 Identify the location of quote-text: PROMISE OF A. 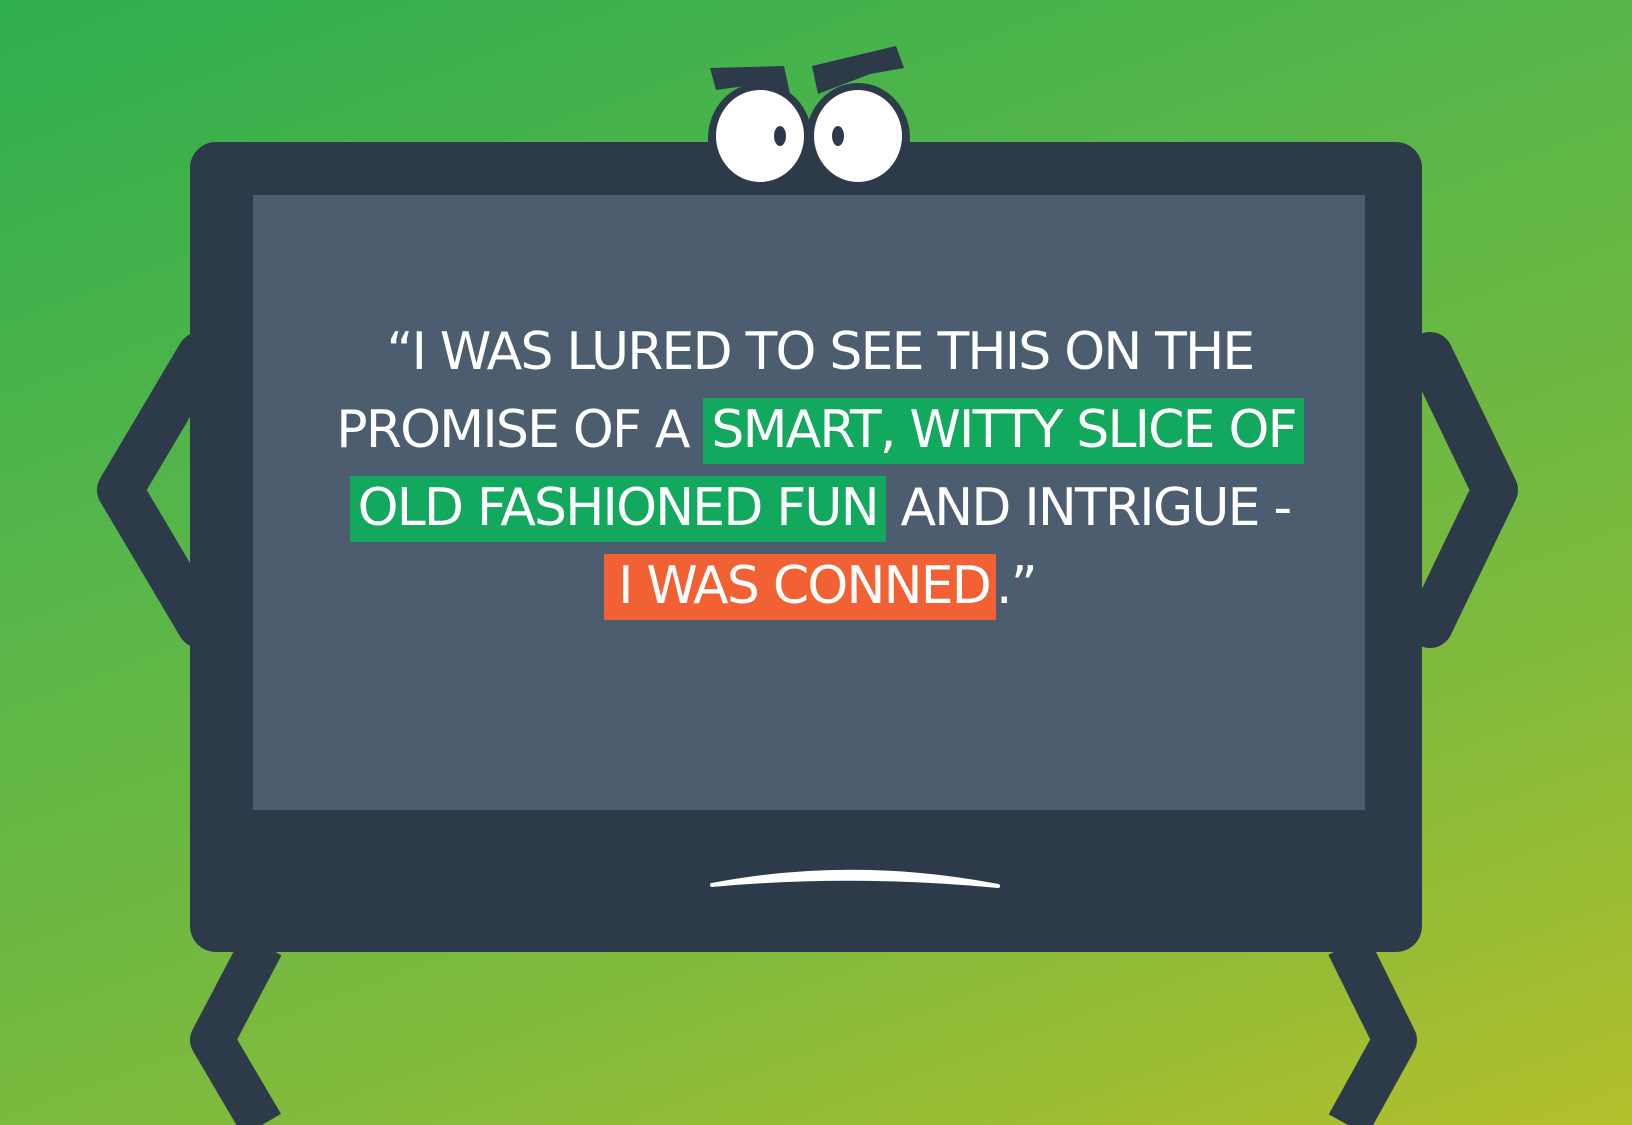
(520, 430).